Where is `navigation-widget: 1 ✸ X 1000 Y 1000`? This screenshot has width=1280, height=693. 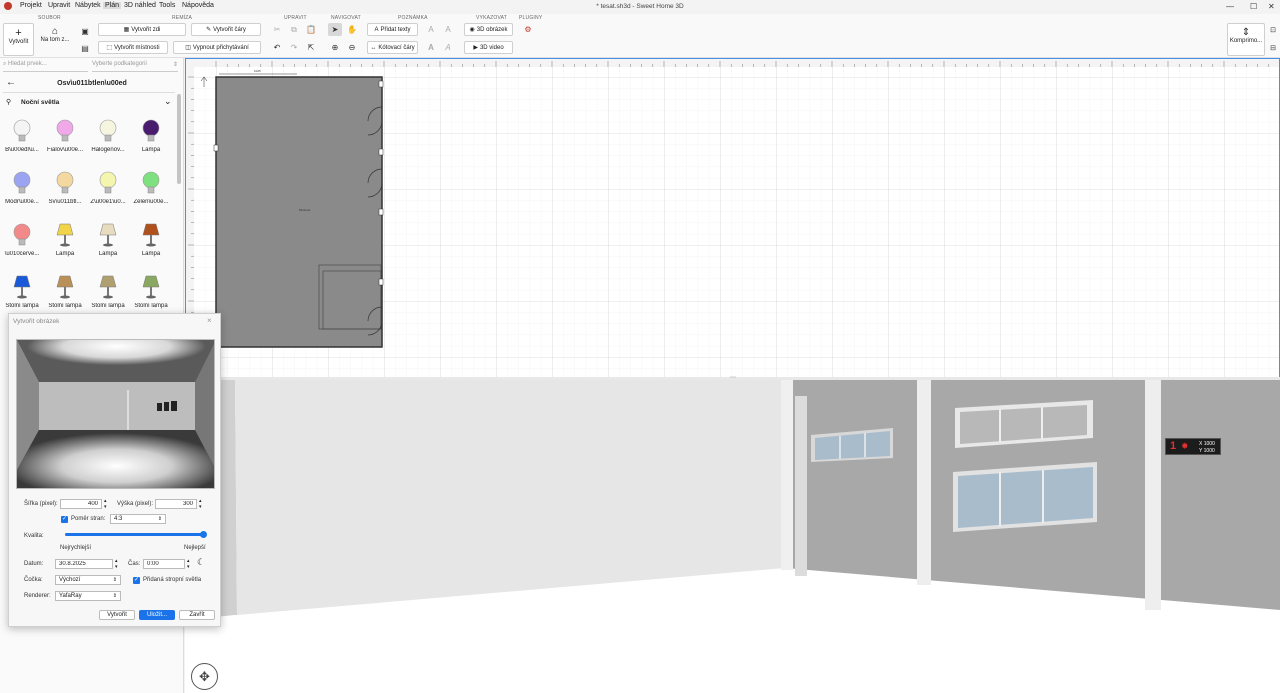 navigation-widget: 1 ✸ X 1000 Y 1000 is located at coordinates (1193, 446).